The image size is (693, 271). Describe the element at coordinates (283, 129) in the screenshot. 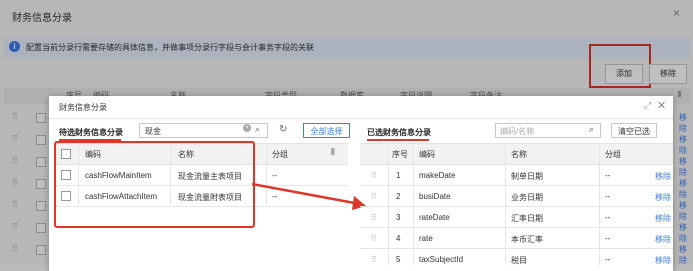

I see `refresh-icon: ↻` at that location.